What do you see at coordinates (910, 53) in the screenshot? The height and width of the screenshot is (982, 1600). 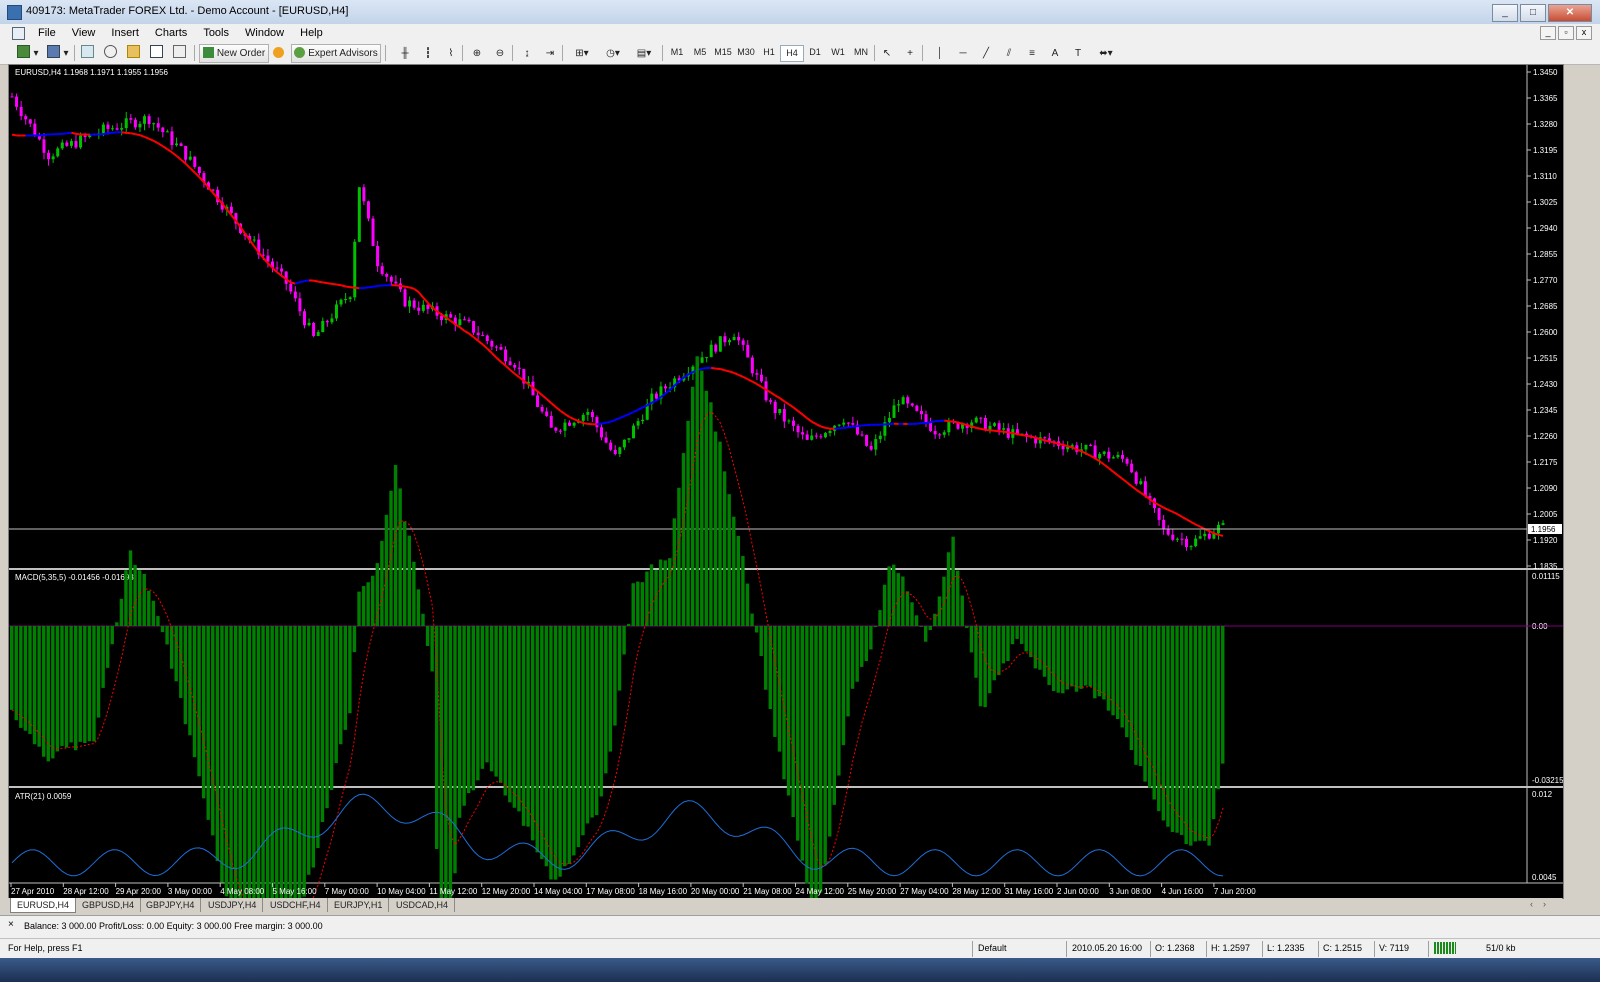 I see `crosshair-icon: +` at bounding box center [910, 53].